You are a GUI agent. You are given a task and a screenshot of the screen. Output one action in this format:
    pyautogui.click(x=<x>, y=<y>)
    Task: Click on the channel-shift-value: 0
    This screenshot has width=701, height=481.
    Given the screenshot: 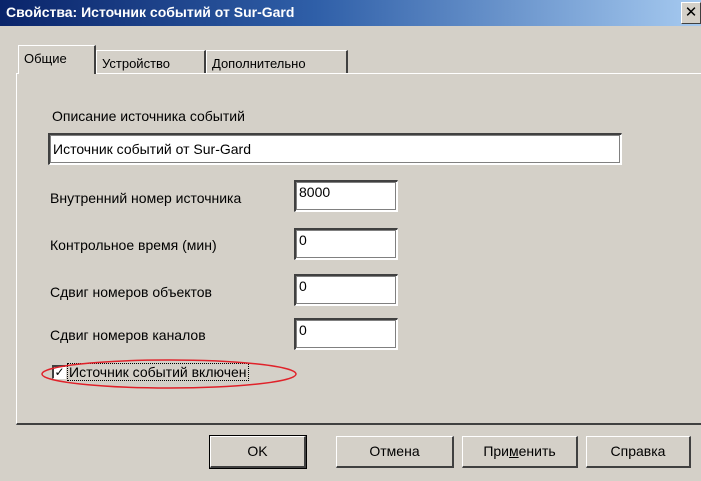 What is the action you would take?
    pyautogui.click(x=303, y=330)
    